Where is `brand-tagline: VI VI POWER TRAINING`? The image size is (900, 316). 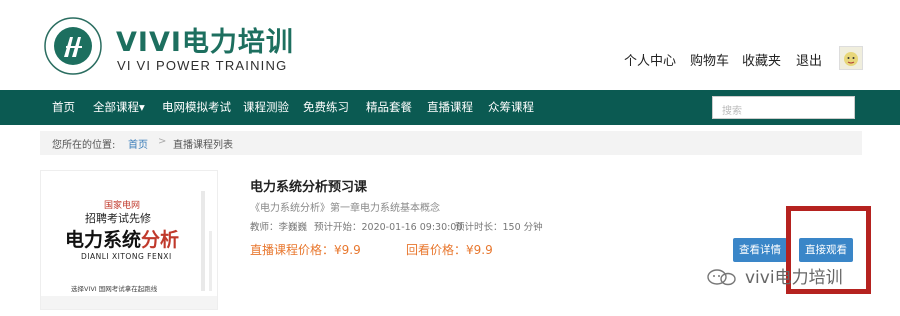
brand-tagline: VI VI POWER TRAINING is located at coordinates (202, 65).